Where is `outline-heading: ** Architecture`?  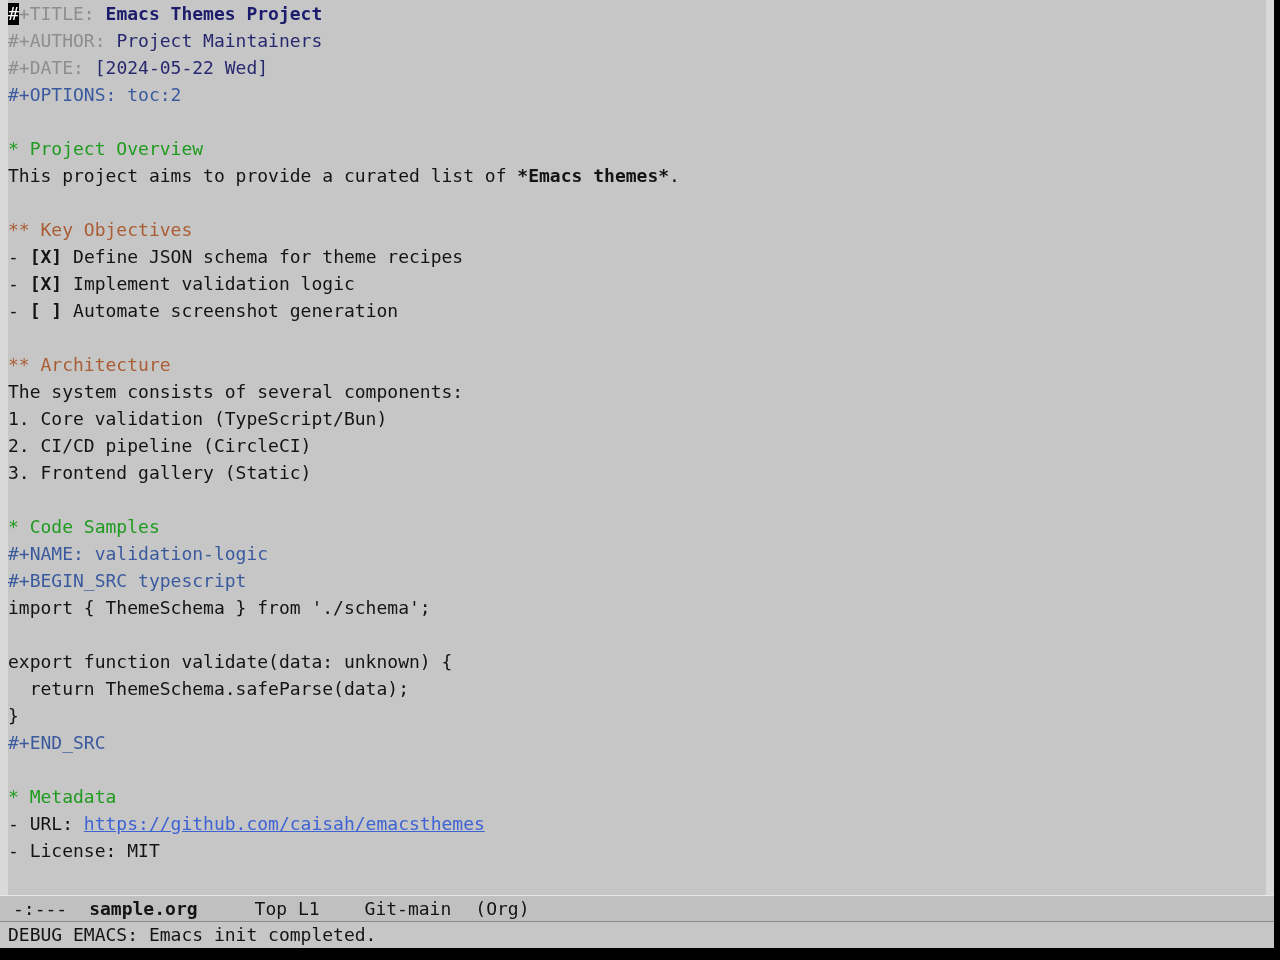
outline-heading: ** Architecture is located at coordinates (89, 364).